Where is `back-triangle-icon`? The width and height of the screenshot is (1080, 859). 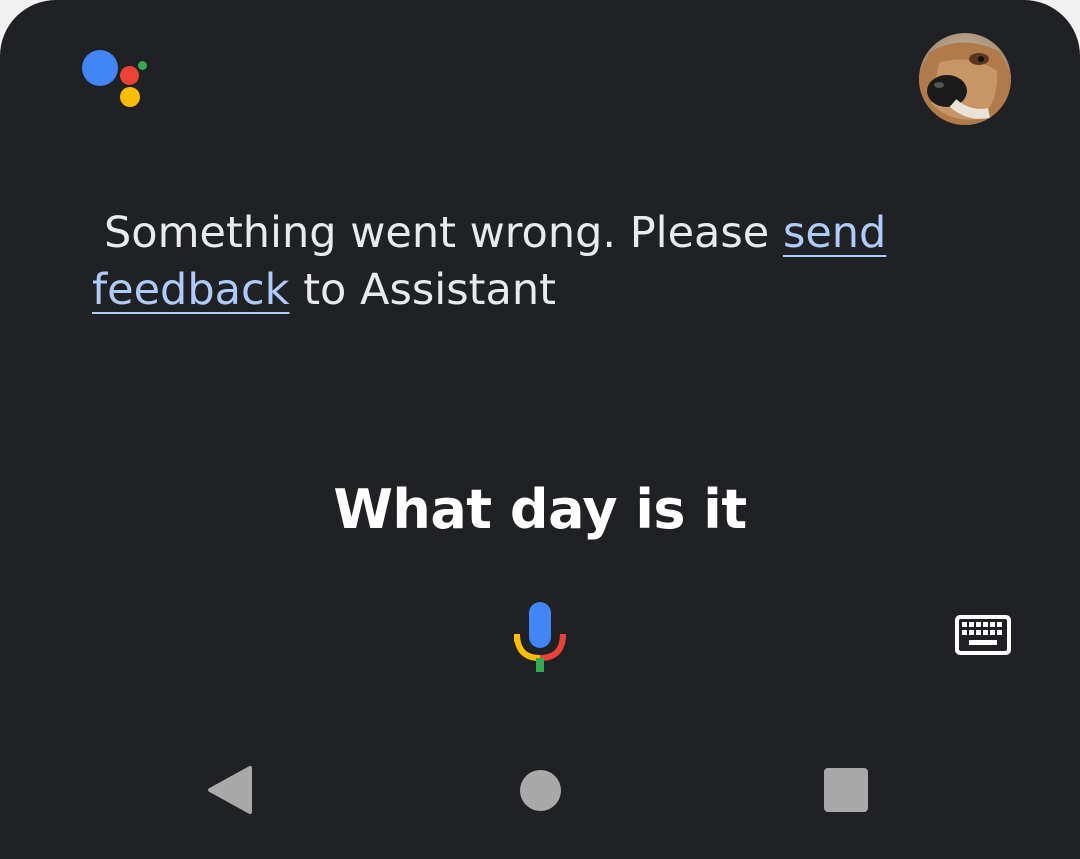 back-triangle-icon is located at coordinates (230, 790).